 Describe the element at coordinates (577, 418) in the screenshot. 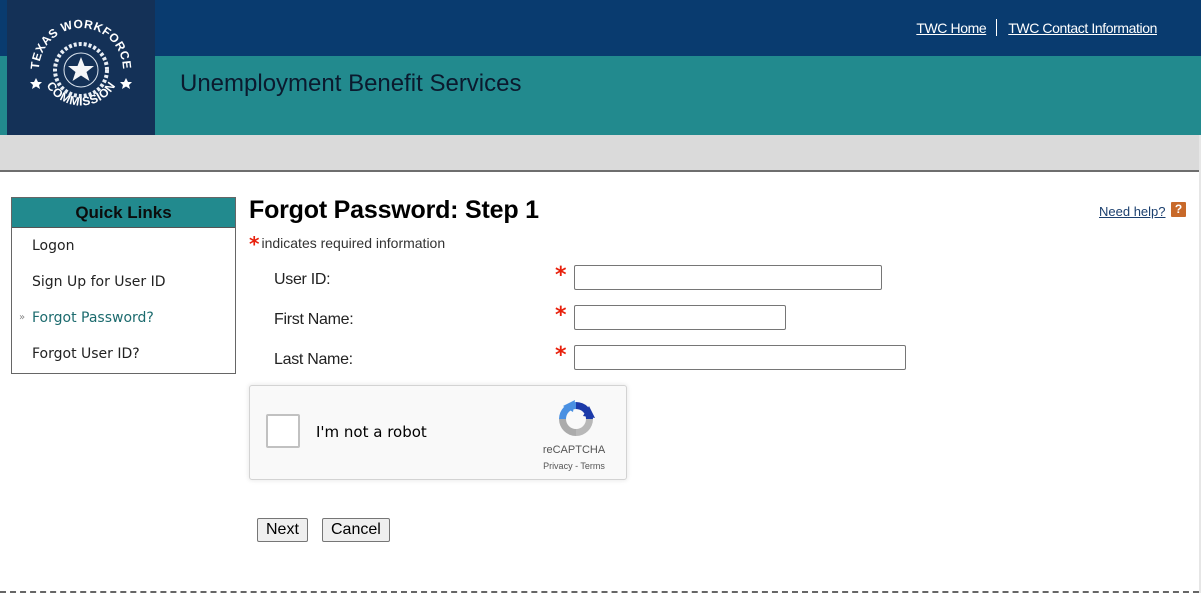

I see `recaptcha-logo-icon` at that location.